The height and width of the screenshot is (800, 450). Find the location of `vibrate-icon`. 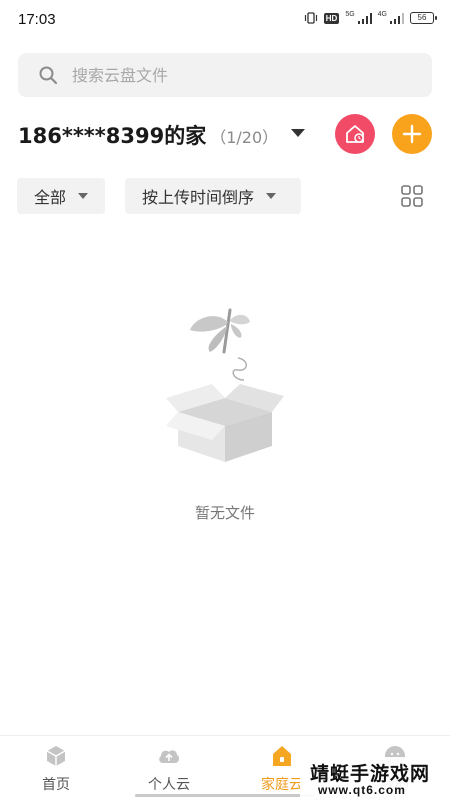

vibrate-icon is located at coordinates (310, 18).